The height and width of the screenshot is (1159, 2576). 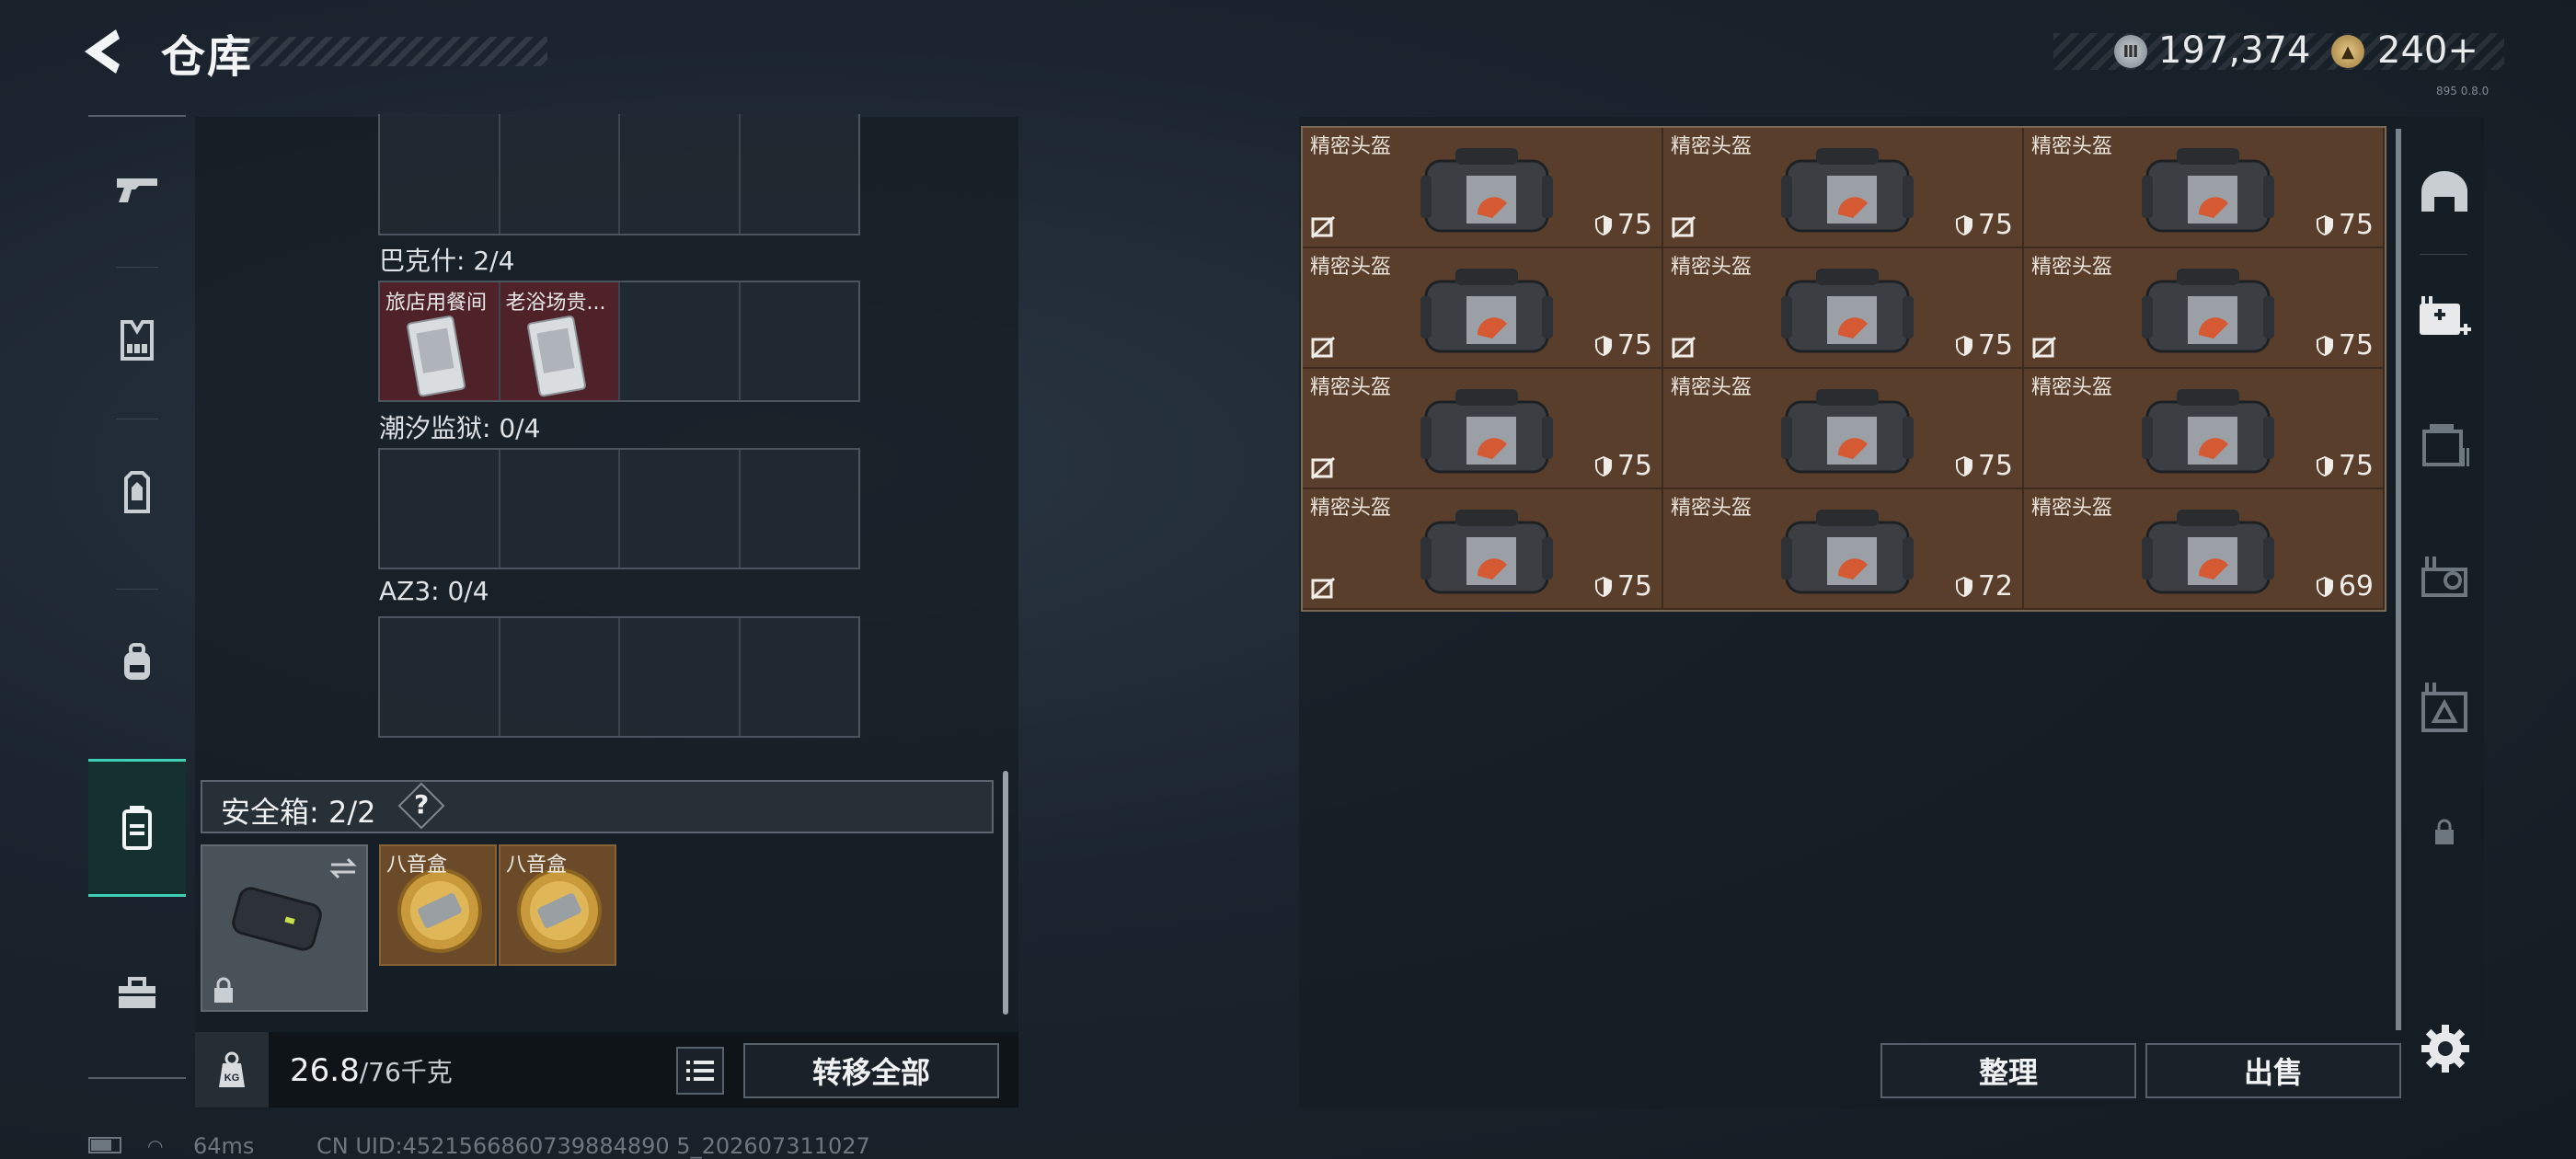 What do you see at coordinates (232, 1069) in the screenshot?
I see `weight-icon-box: KG` at bounding box center [232, 1069].